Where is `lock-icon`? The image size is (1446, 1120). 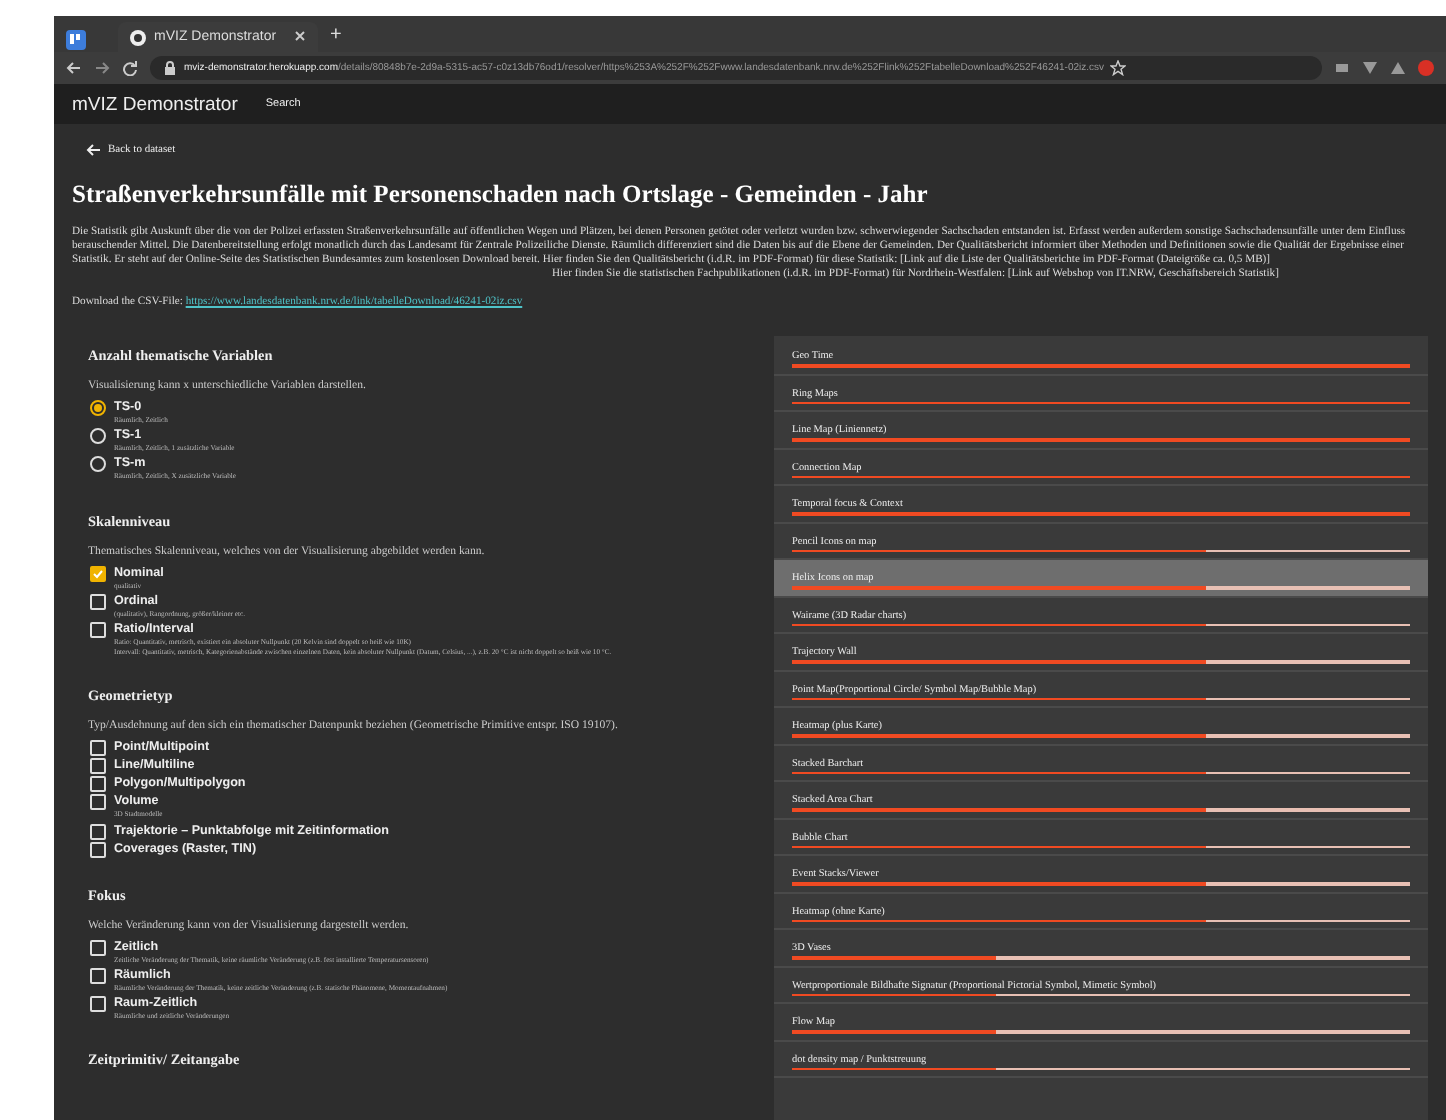
lock-icon is located at coordinates (170, 68).